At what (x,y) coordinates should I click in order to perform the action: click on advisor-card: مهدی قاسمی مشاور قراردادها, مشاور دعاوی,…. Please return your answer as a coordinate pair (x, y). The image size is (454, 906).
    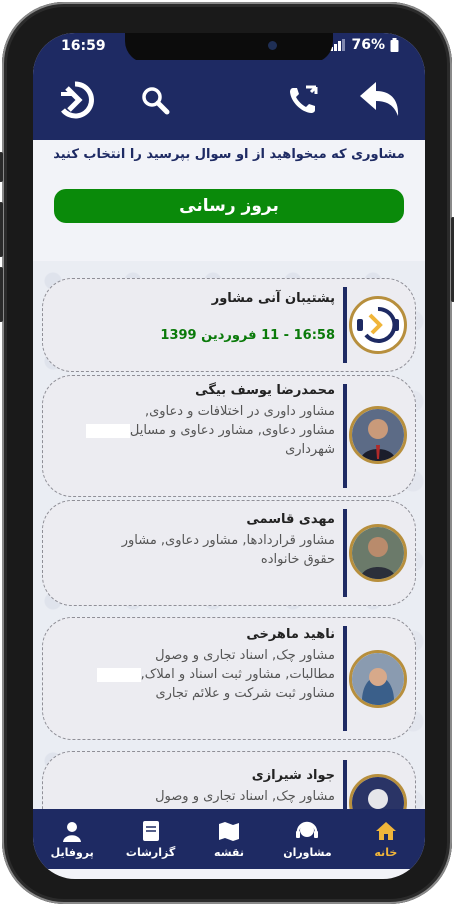
    Looking at the image, I should click on (229, 553).